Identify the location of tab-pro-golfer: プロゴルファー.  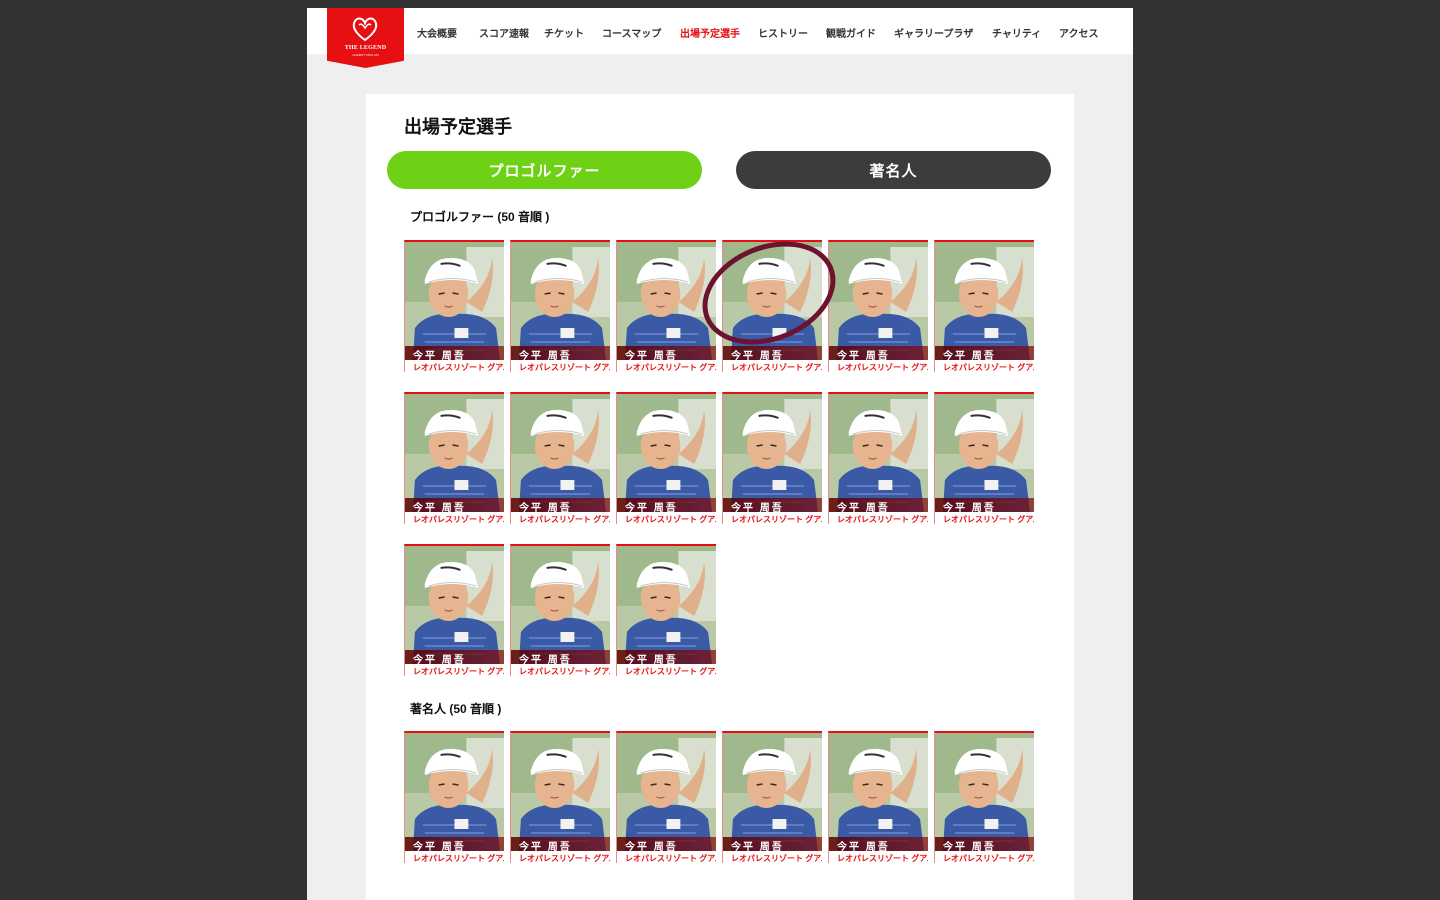
(544, 170).